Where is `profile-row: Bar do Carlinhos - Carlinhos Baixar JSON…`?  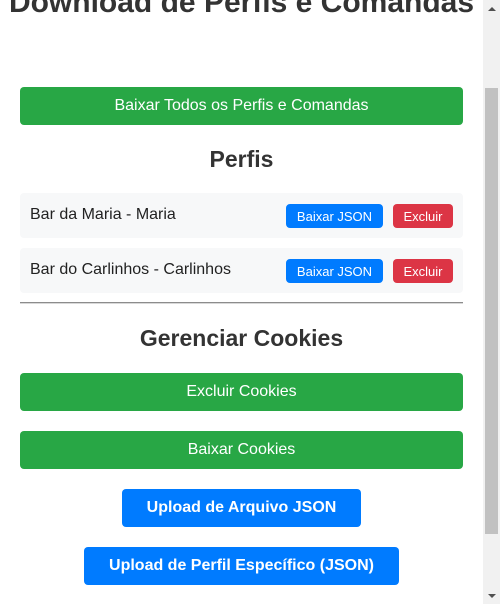 profile-row: Bar do Carlinhos - Carlinhos Baixar JSON… is located at coordinates (241, 270).